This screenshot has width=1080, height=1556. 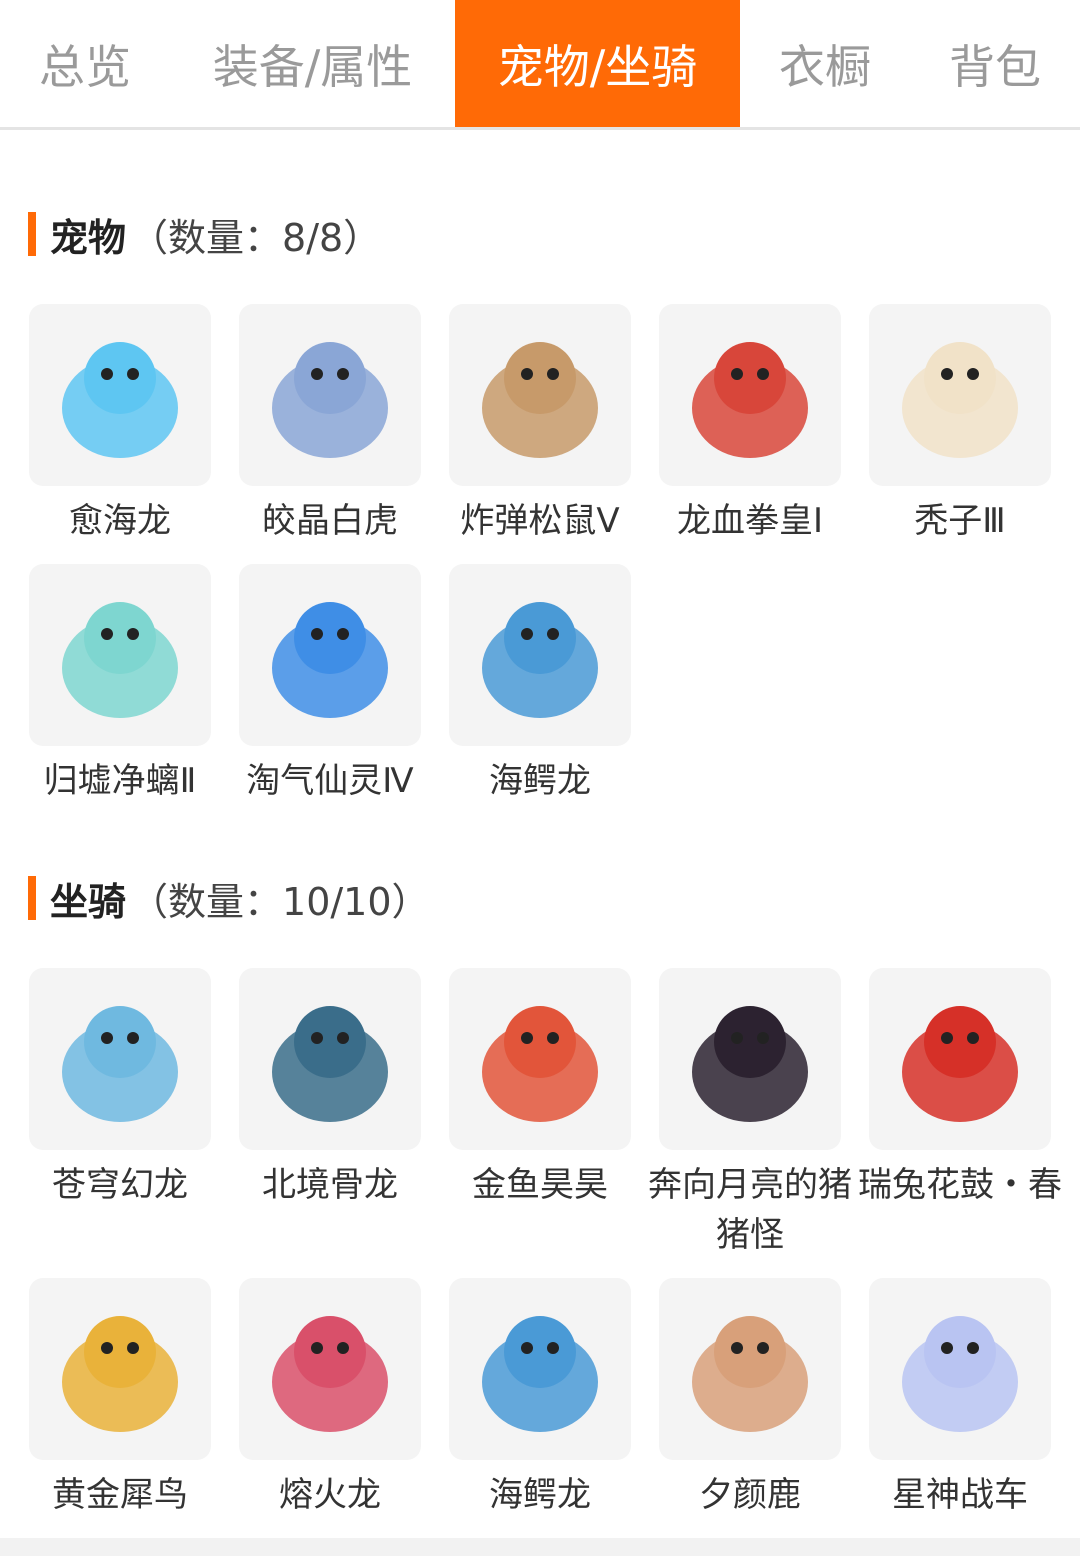 I want to click on mounts-item: 北境骨龙, so click(x=330, y=1089).